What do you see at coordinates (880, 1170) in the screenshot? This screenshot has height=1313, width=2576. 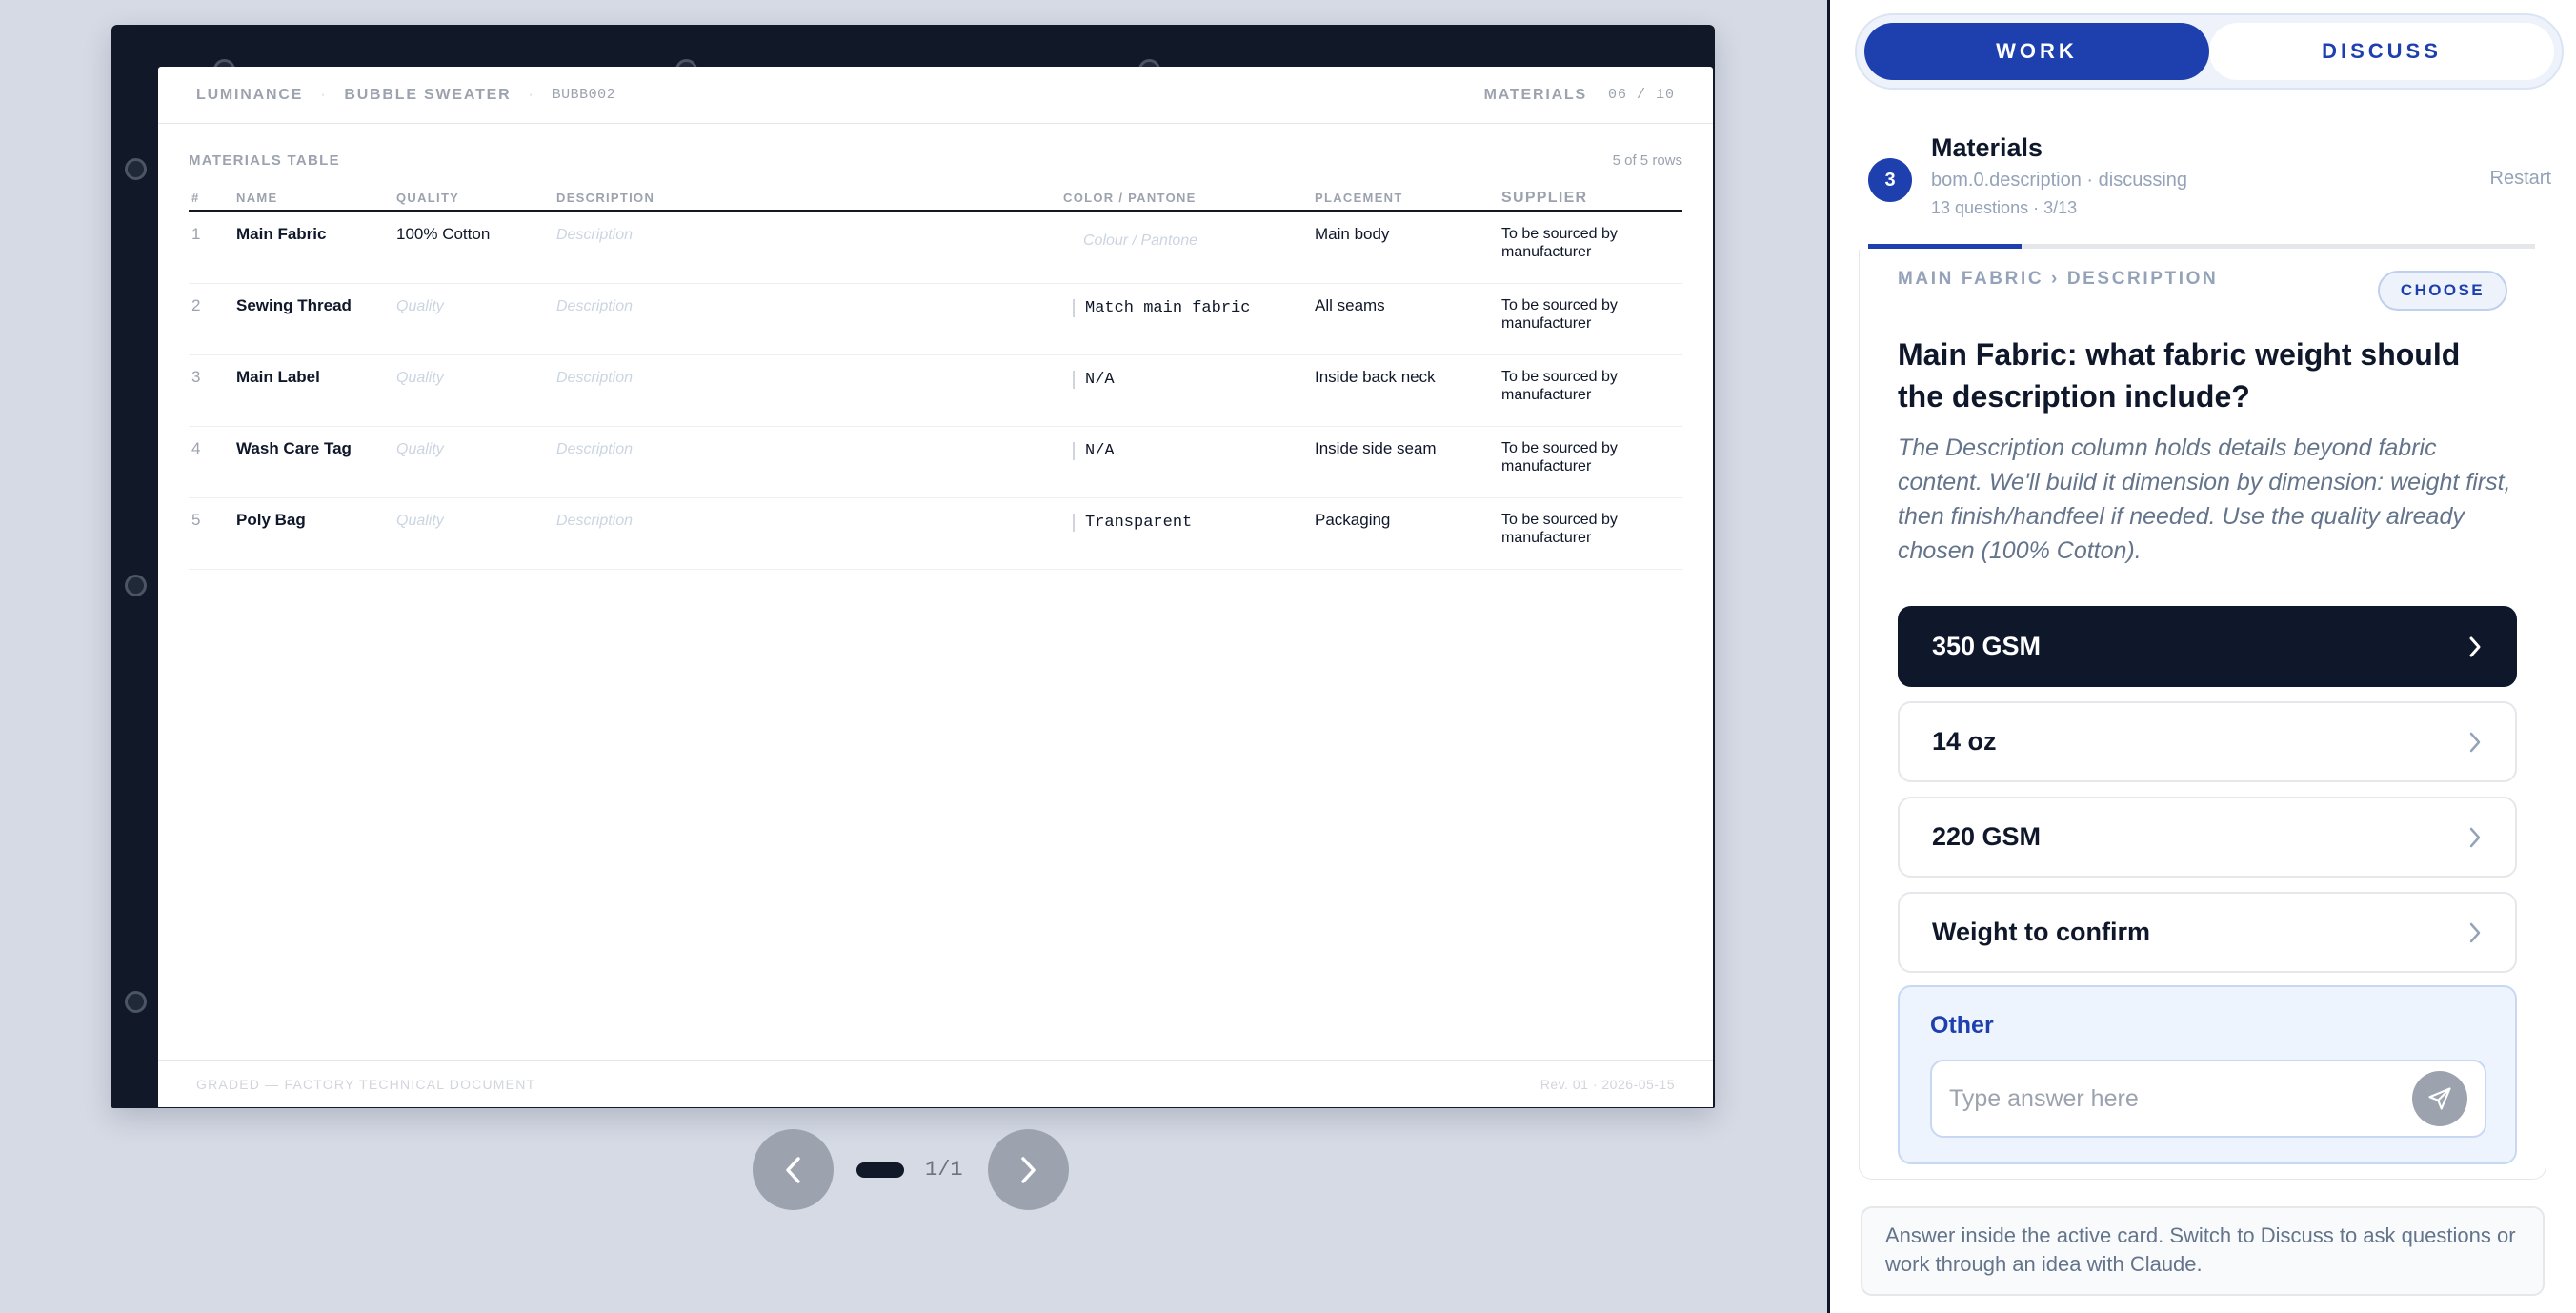 I see `page-indicator-dot` at bounding box center [880, 1170].